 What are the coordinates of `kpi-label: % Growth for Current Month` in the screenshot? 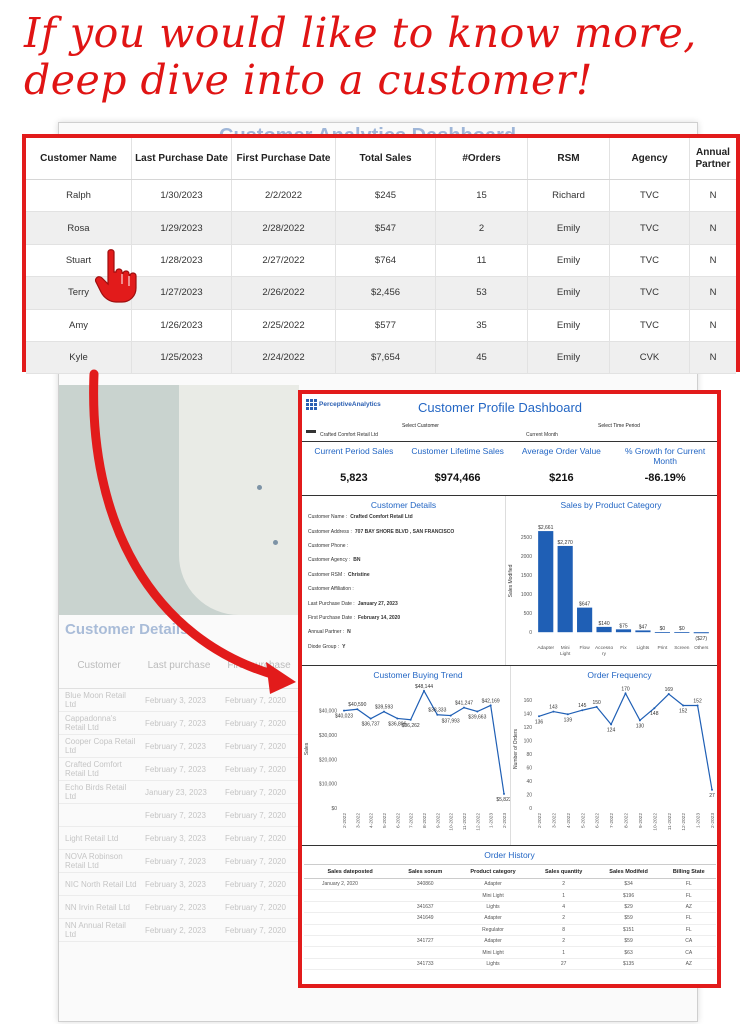 It's located at (665, 456).